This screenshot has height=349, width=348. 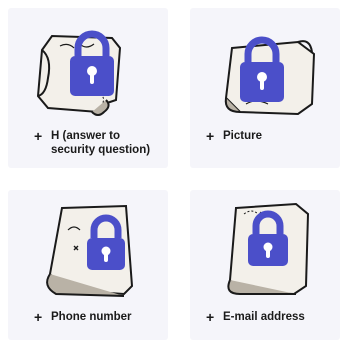 What do you see at coordinates (255, 317) in the screenshot?
I see `option-label-email-address: + E-mail address` at bounding box center [255, 317].